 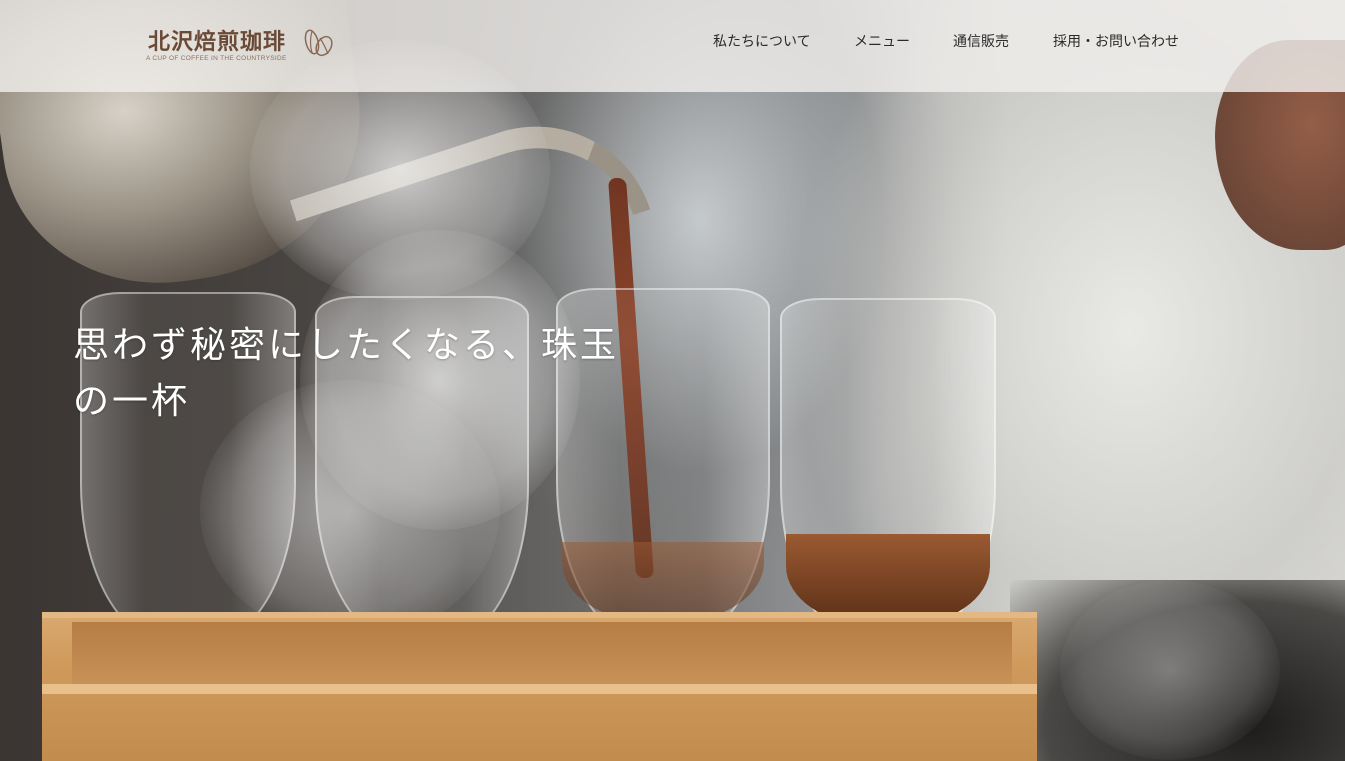 What do you see at coordinates (663, 582) in the screenshot?
I see `coffee-in-glass` at bounding box center [663, 582].